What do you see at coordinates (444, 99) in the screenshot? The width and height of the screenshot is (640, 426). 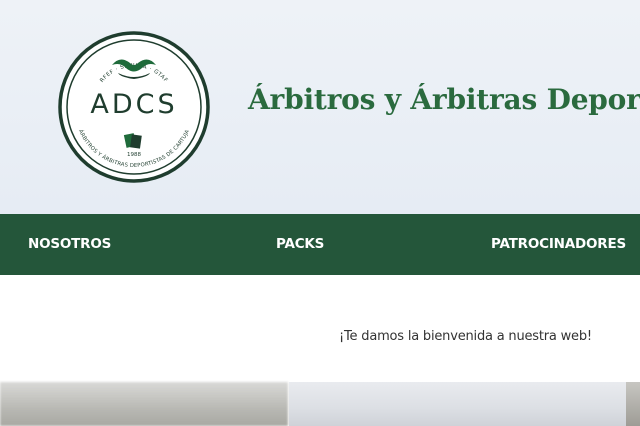 I see `site-title: Árbitros y Árbitras Deporti` at bounding box center [444, 99].